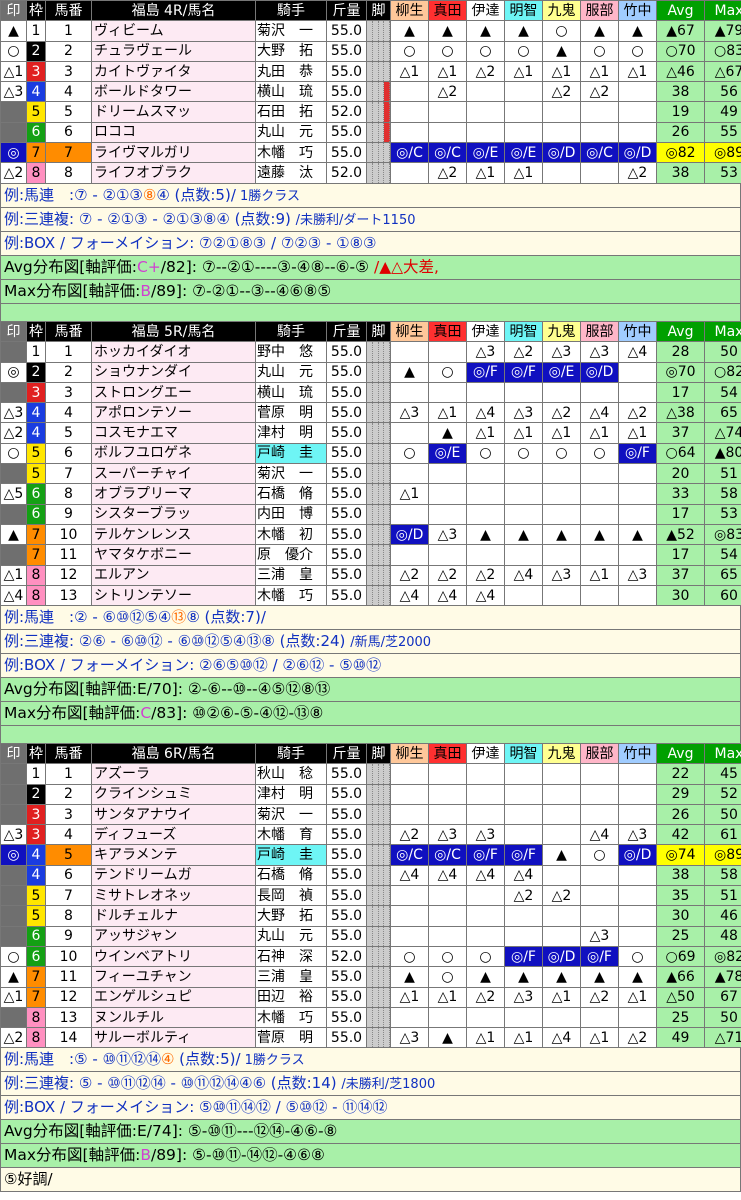  Describe the element at coordinates (370, 514) in the screenshot. I see `horse-row: 6 9 シスターブラッ 内田 博 55.0 17 53` at that location.